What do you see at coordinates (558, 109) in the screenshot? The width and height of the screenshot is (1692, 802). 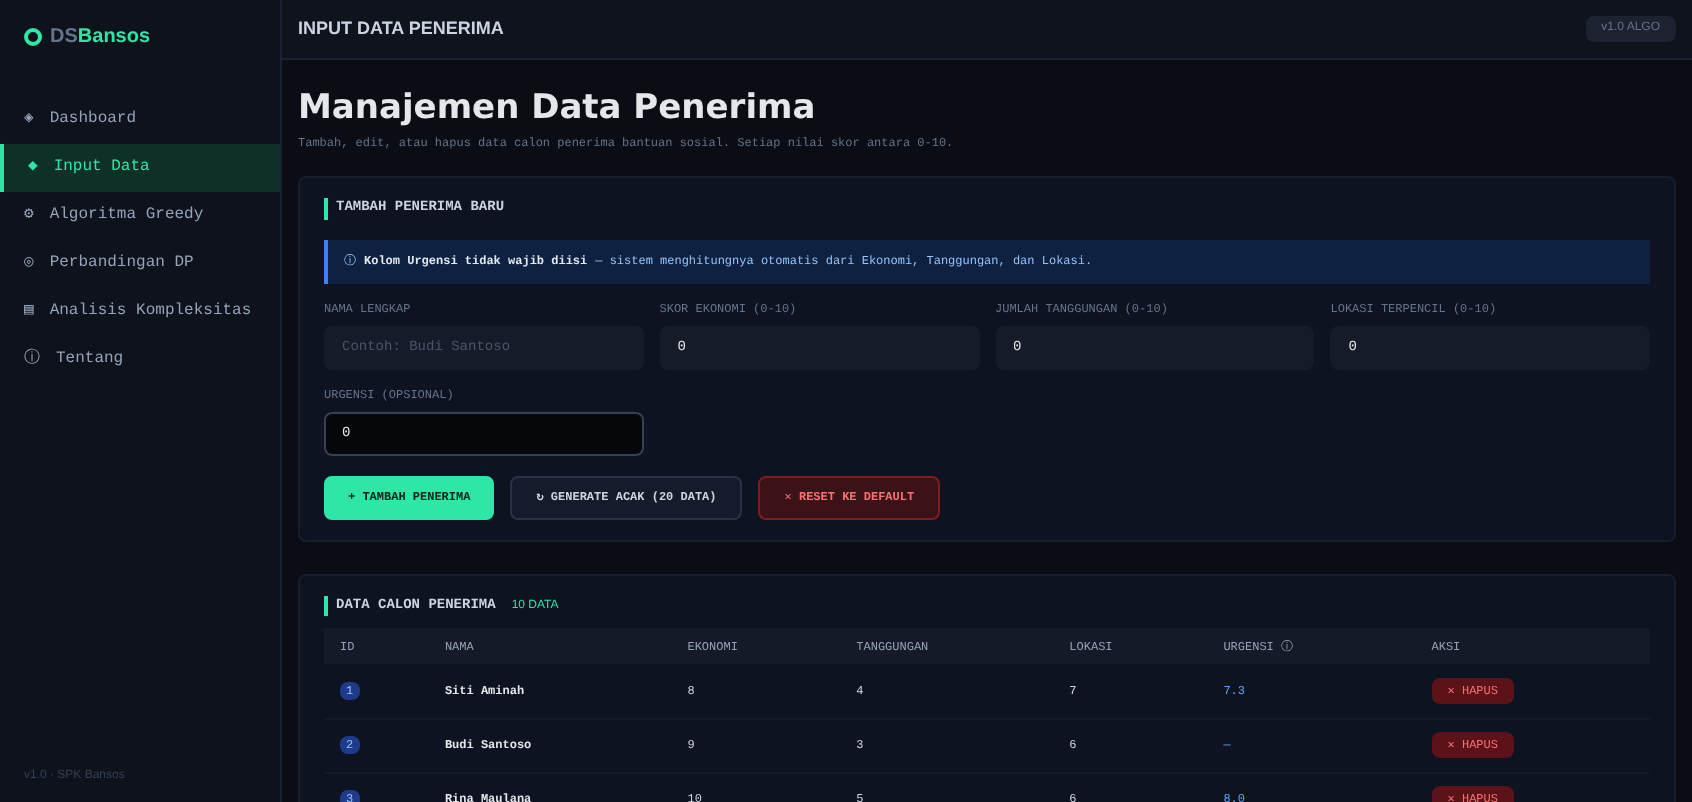 I see `page-title: Manajemen Data Penerima` at bounding box center [558, 109].